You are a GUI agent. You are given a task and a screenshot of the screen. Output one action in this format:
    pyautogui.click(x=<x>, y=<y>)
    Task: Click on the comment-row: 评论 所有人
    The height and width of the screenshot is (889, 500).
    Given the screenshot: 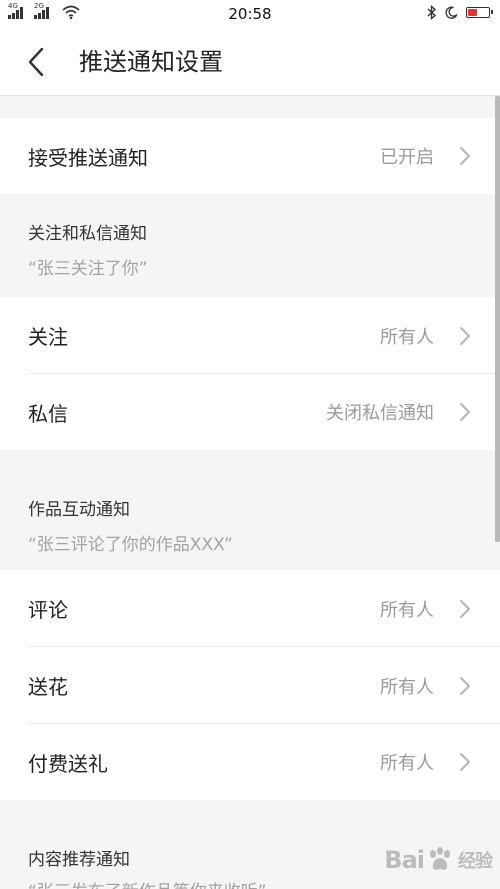 What is the action you would take?
    pyautogui.click(x=250, y=608)
    